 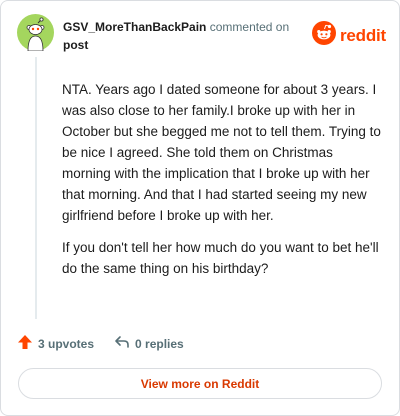 I want to click on reply-button: 0 replies, so click(x=149, y=343).